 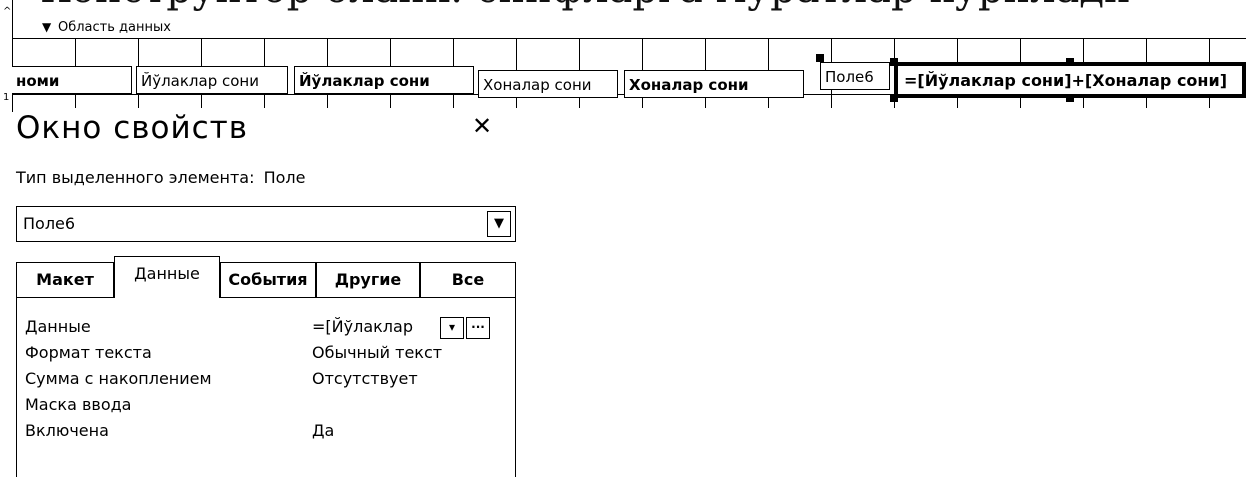 What do you see at coordinates (88, 352) in the screenshot?
I see `property-name: Формат текста` at bounding box center [88, 352].